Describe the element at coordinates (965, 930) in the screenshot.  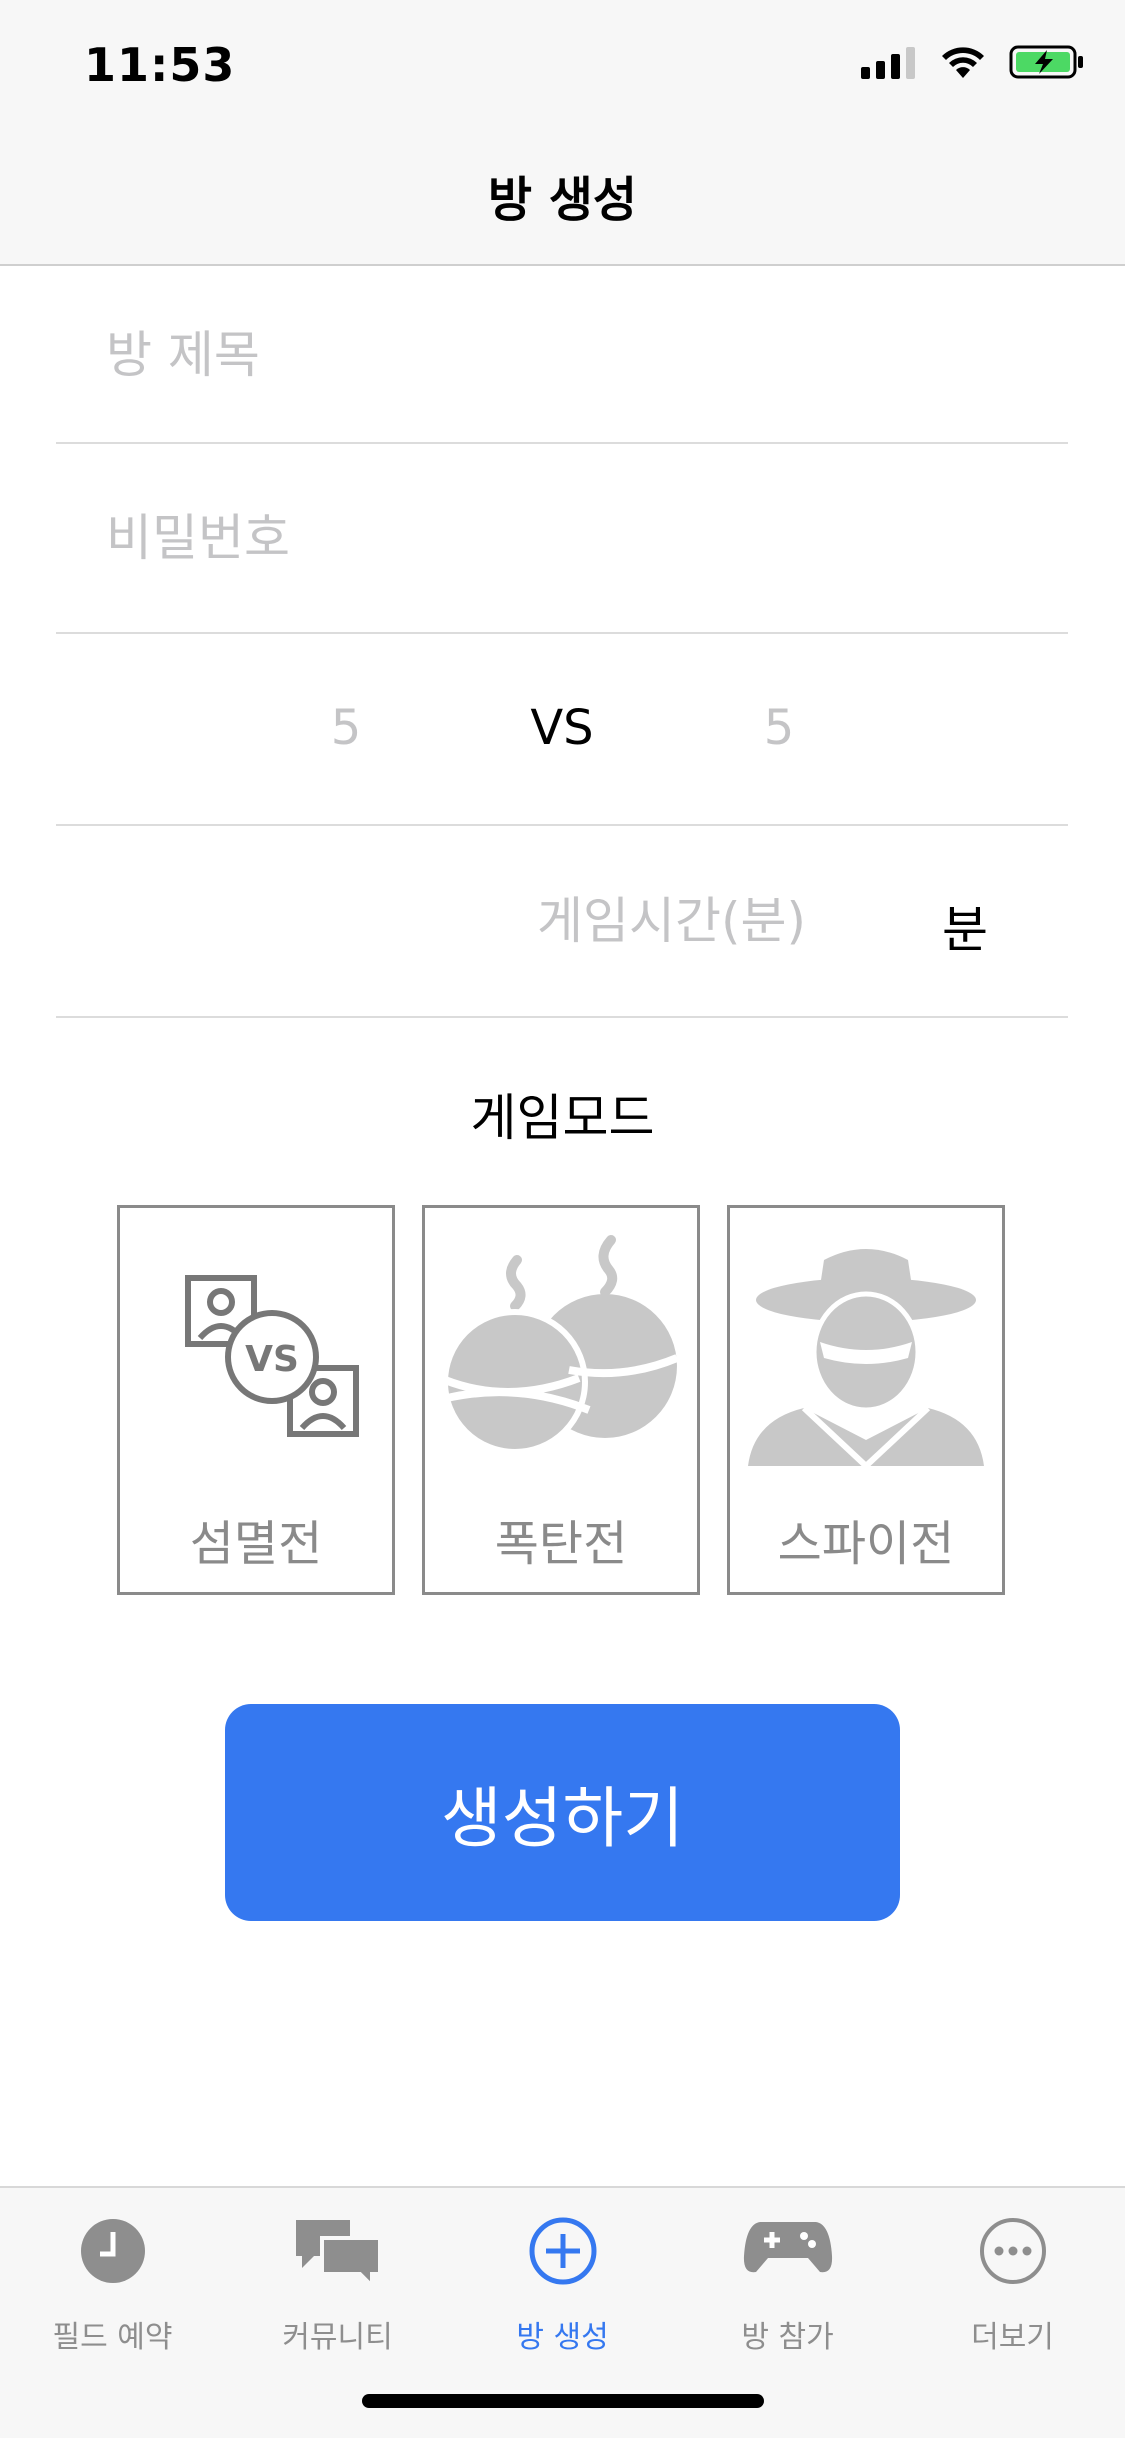
I see `game-time-unit: 분` at that location.